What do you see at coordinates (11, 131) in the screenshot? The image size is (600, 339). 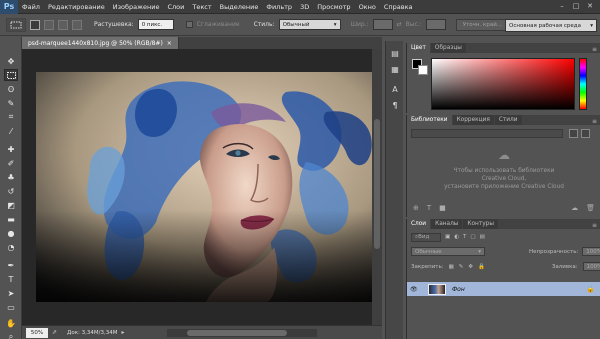 I see `eyedropper-tool-icon: ⁄` at bounding box center [11, 131].